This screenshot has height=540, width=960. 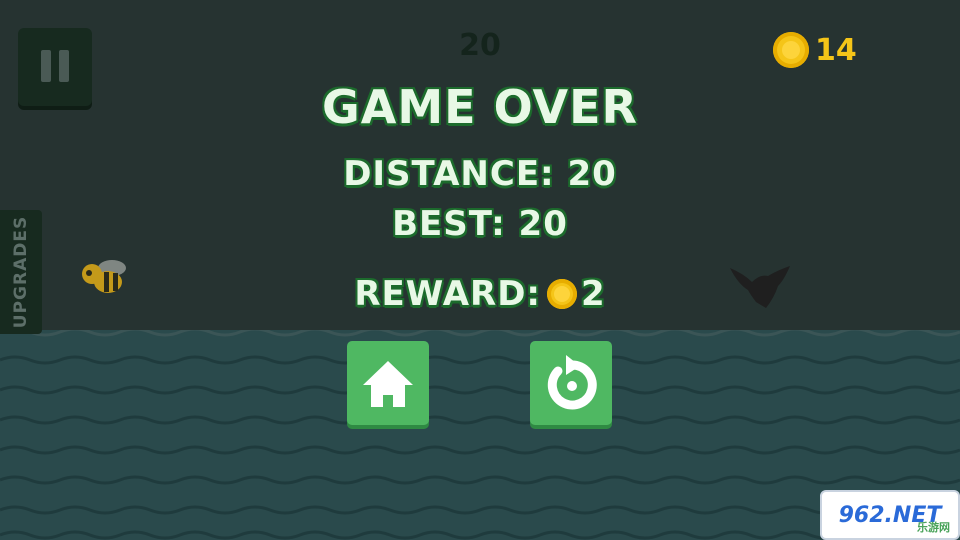 I want to click on coin-icon, so click(x=791, y=50).